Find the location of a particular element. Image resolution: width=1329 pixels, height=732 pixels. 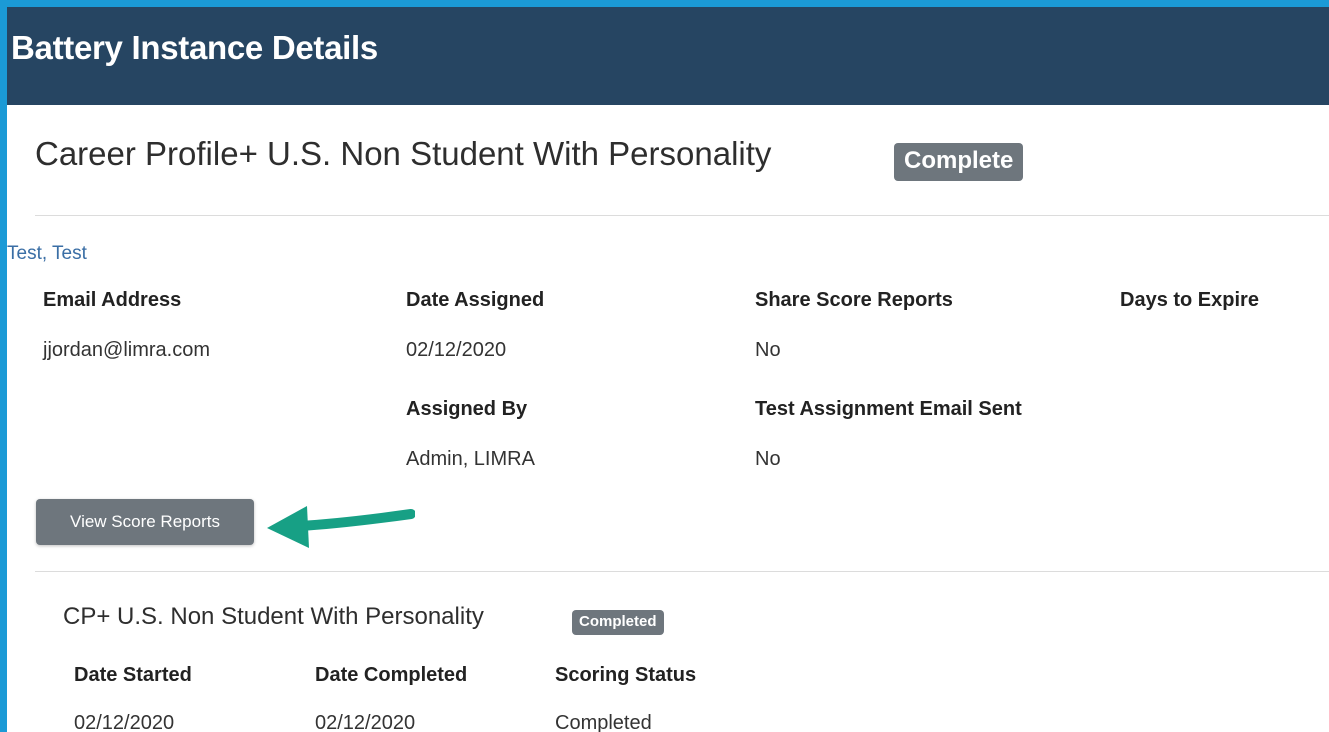

date-completed-value: 02/12/2020 is located at coordinates (365, 722).